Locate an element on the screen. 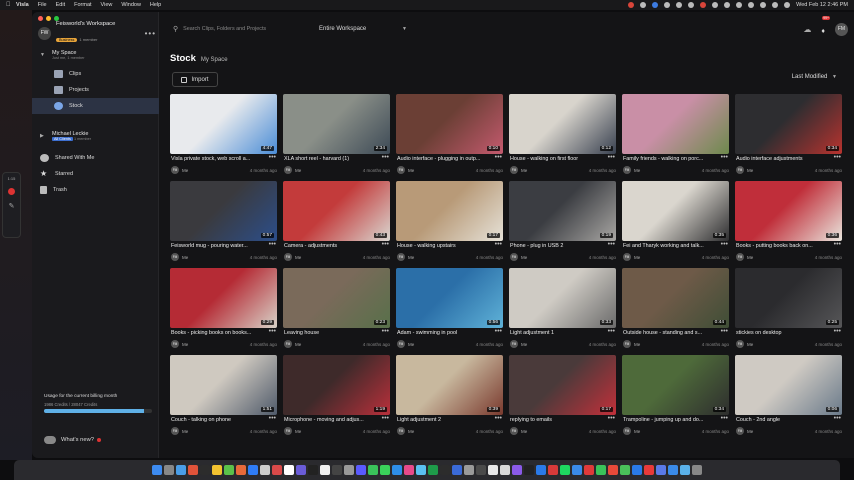 The image size is (854, 480). search-box: ⚲ Search Clips, Folders and Projects is located at coordinates (232, 29).